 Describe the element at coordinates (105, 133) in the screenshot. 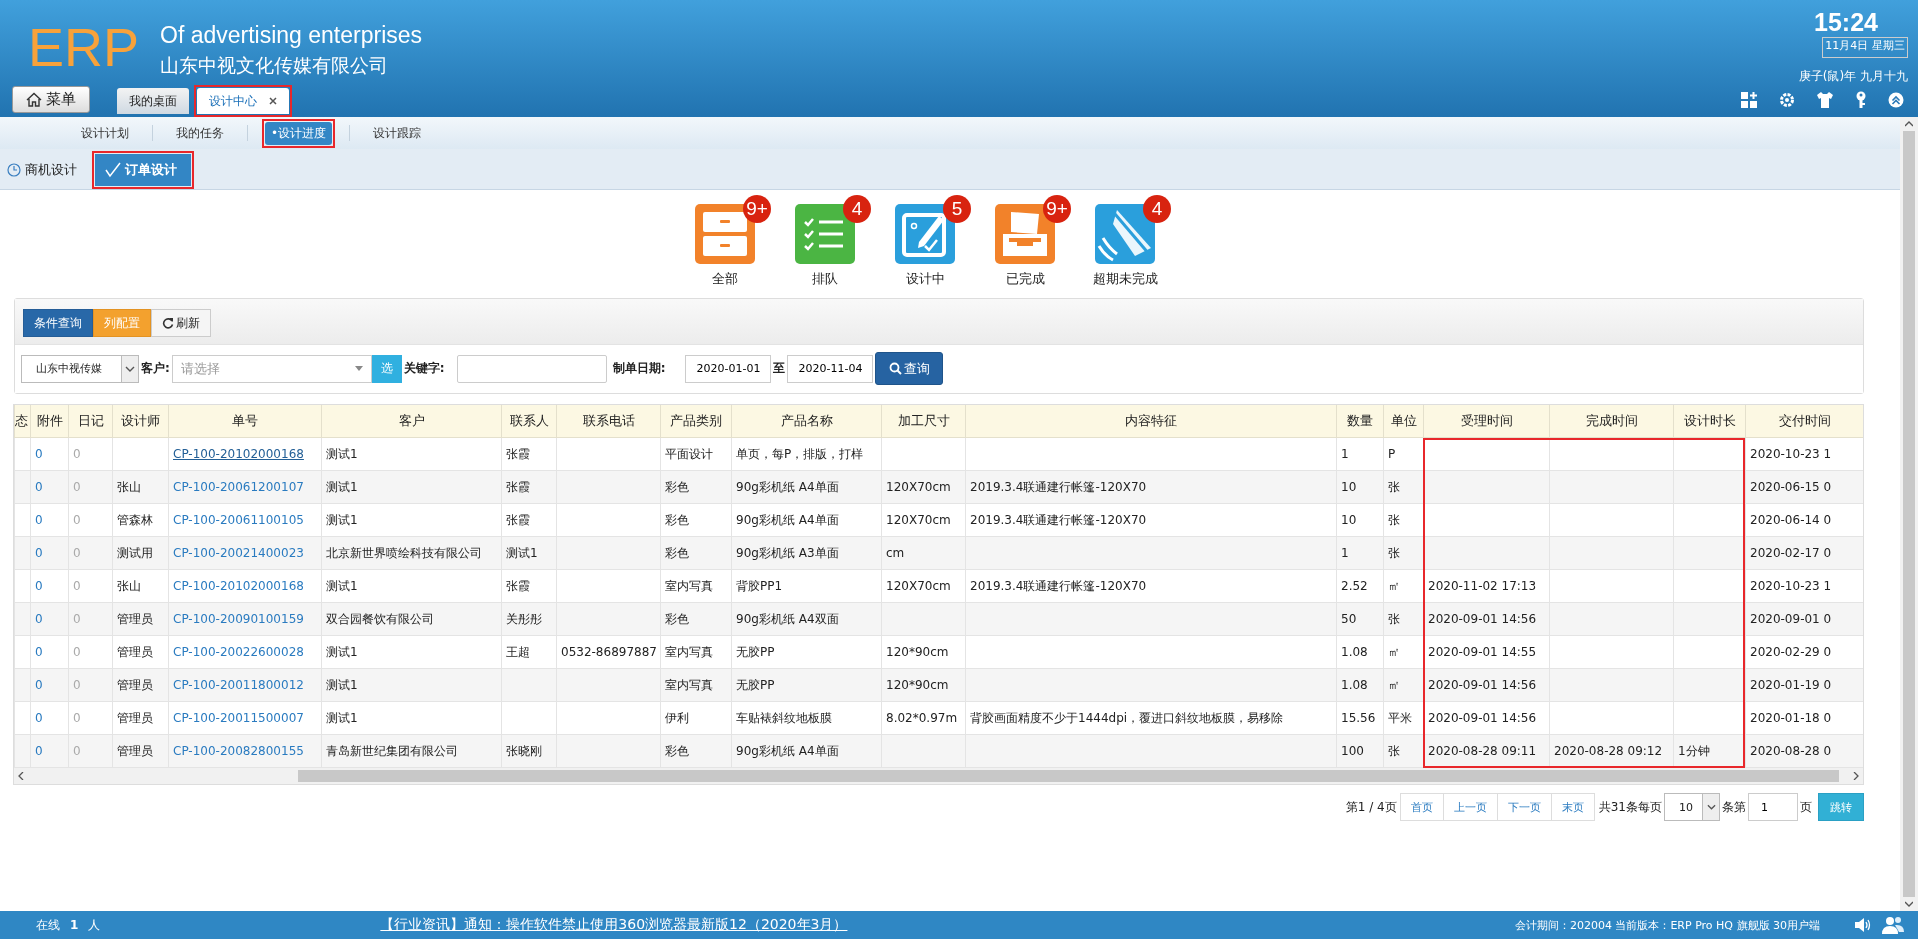

I see `sub-nav-link: 设计计划` at that location.